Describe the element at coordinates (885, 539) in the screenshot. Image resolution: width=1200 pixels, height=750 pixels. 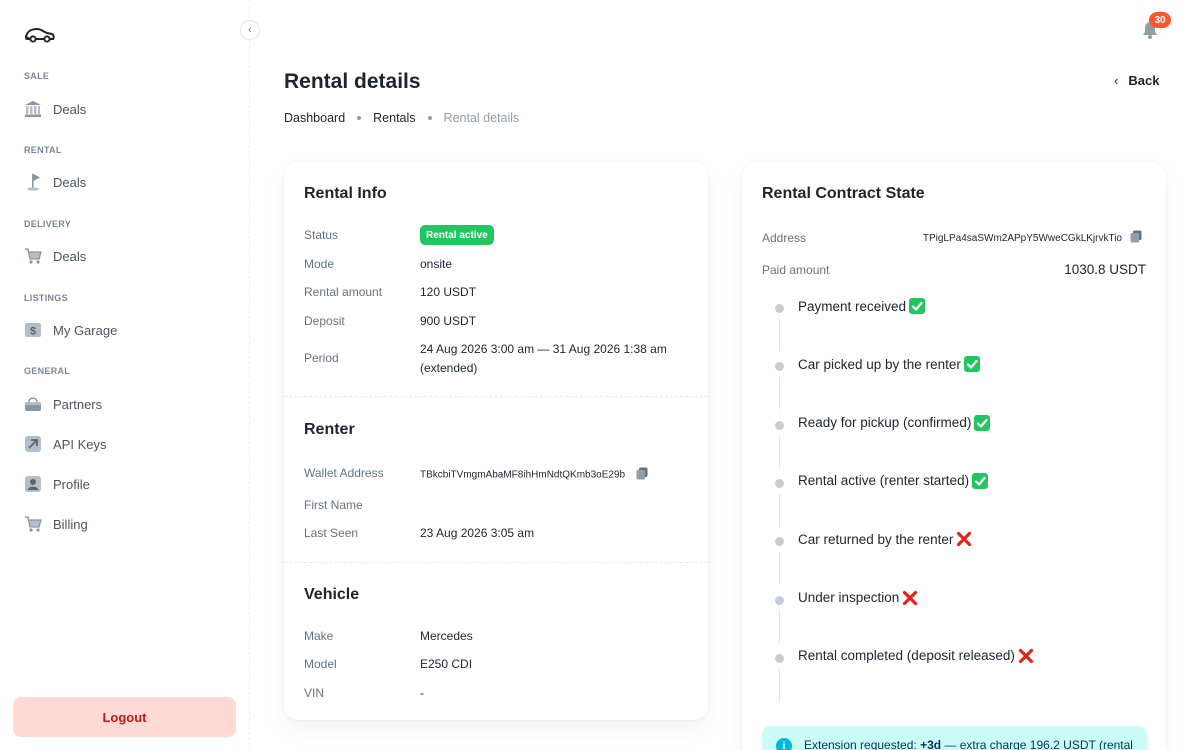
I see `timeline-step-text: Car returned by the renter` at that location.